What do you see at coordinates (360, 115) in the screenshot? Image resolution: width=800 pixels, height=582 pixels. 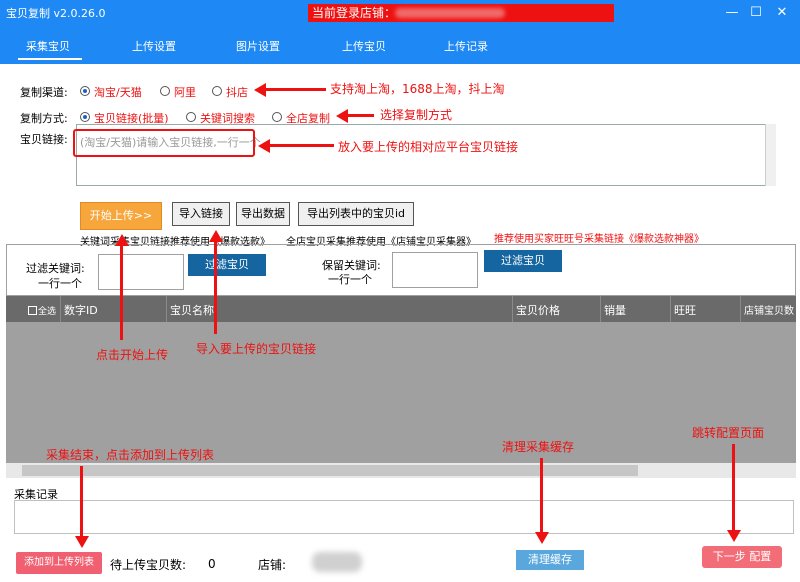 I see `mode-arrow` at bounding box center [360, 115].